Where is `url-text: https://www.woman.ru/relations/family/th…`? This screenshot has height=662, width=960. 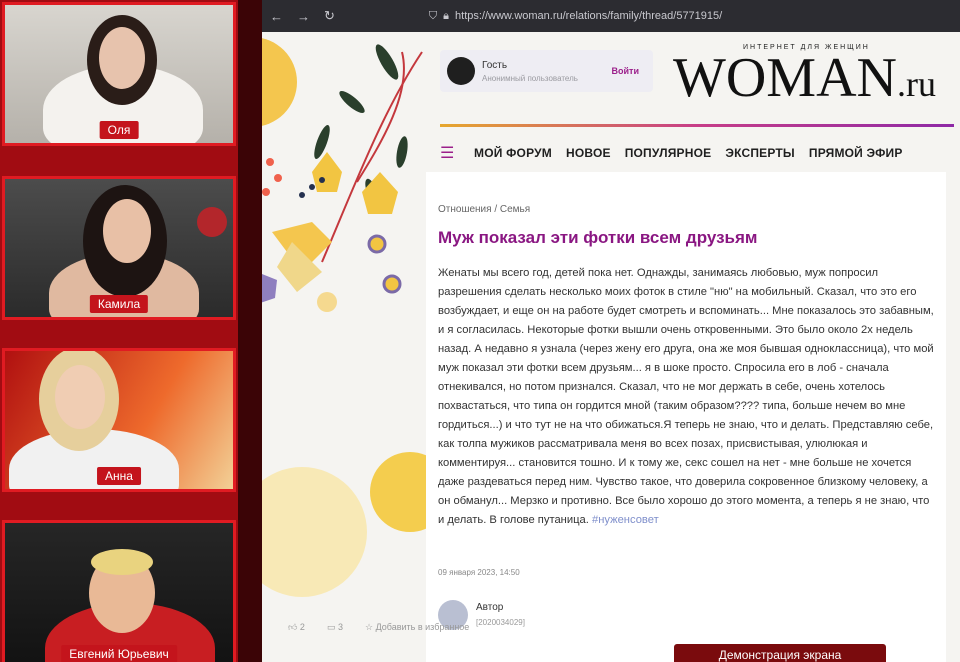
url-text: https://www.woman.ru/relations/family/th… is located at coordinates (589, 16).